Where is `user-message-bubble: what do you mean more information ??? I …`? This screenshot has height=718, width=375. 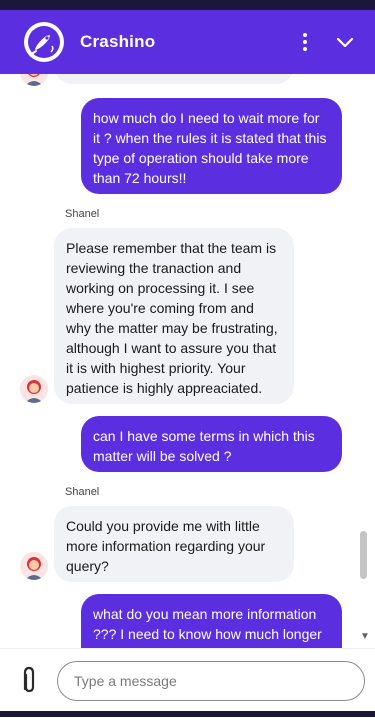
user-message-bubble: what do you mean more information ??? I … is located at coordinates (211, 621).